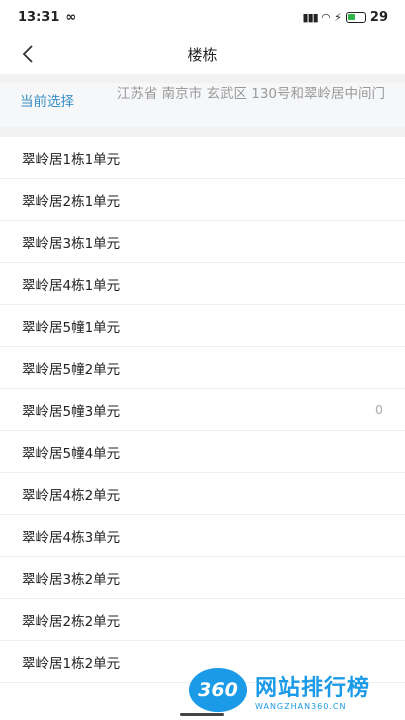 Image resolution: width=405 pixels, height=720 pixels. I want to click on signal-icon: ▮▮▮, so click(310, 17).